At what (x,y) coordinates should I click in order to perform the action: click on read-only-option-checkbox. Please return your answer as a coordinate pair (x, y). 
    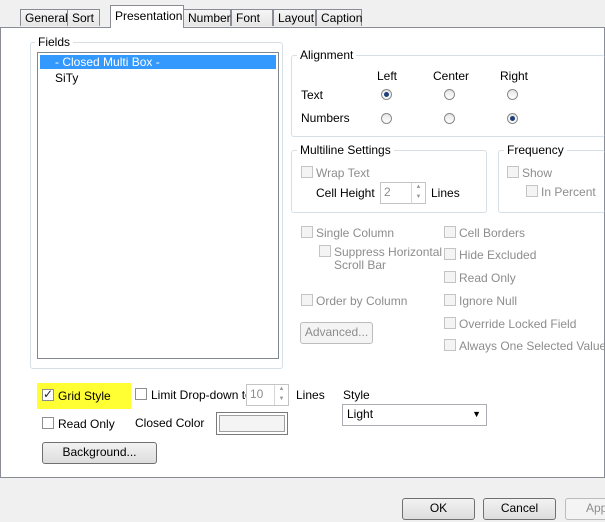
    Looking at the image, I should click on (450, 277).